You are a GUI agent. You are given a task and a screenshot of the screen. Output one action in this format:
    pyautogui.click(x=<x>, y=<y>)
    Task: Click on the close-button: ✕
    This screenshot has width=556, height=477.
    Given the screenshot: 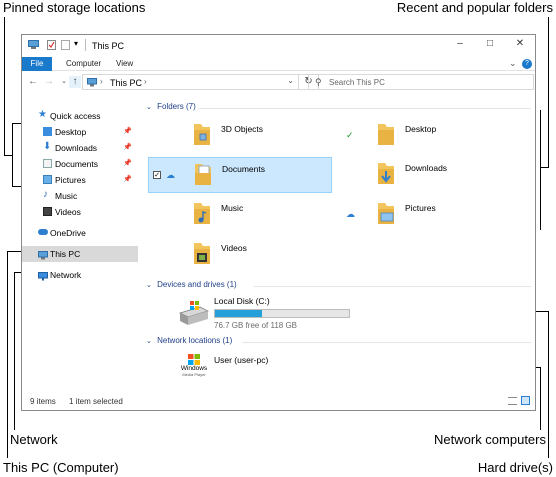 What is the action you would take?
    pyautogui.click(x=520, y=46)
    